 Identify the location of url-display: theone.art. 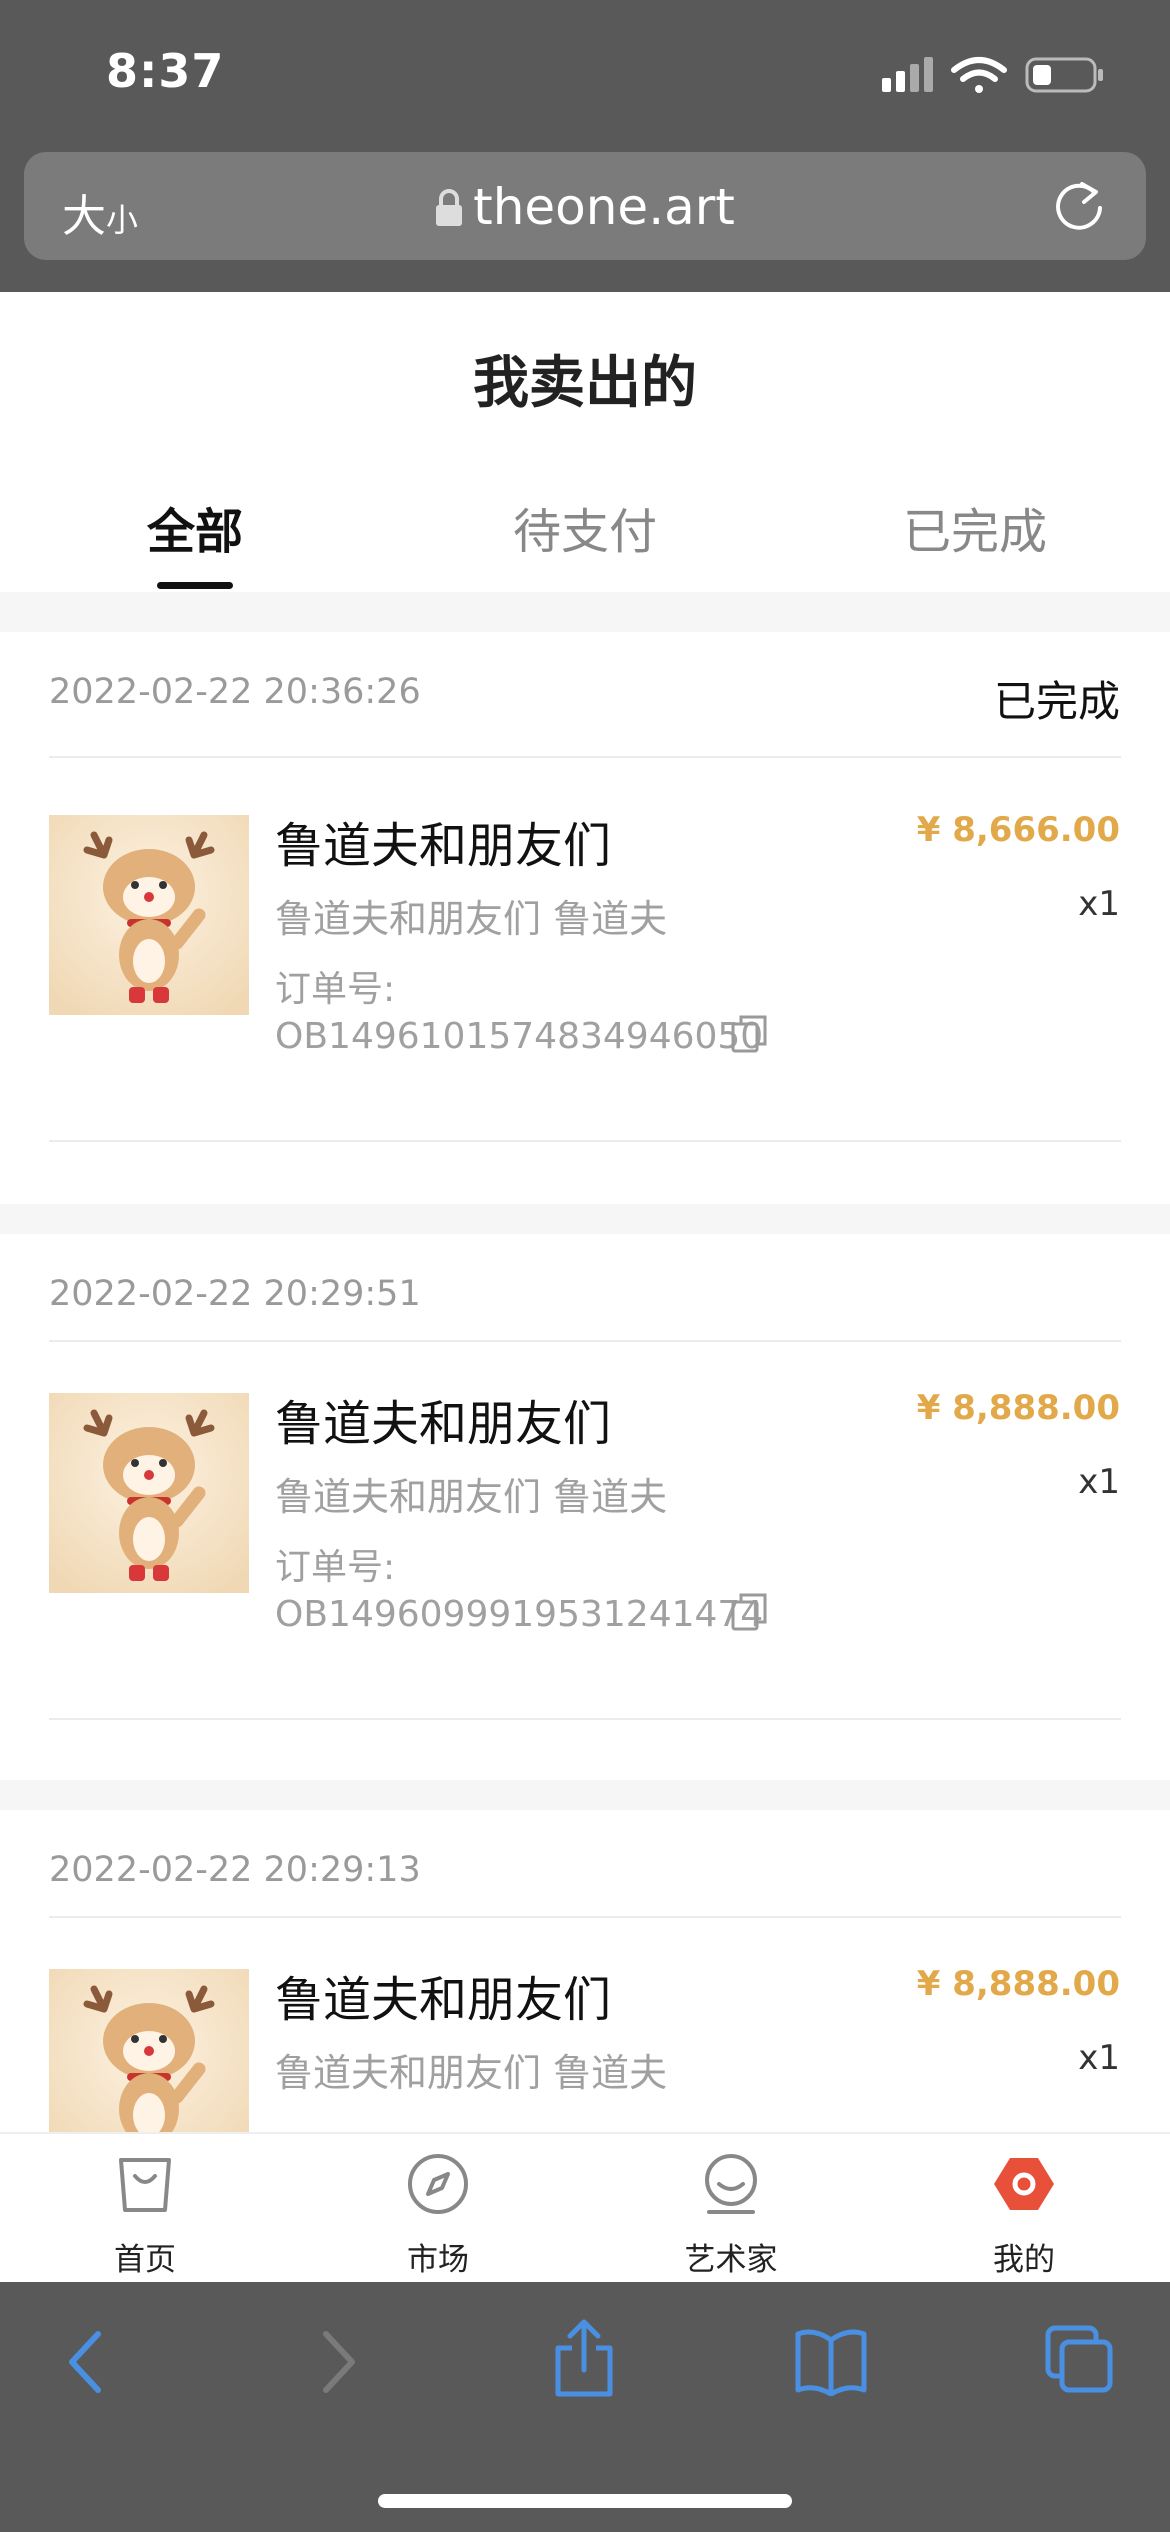
(585, 209).